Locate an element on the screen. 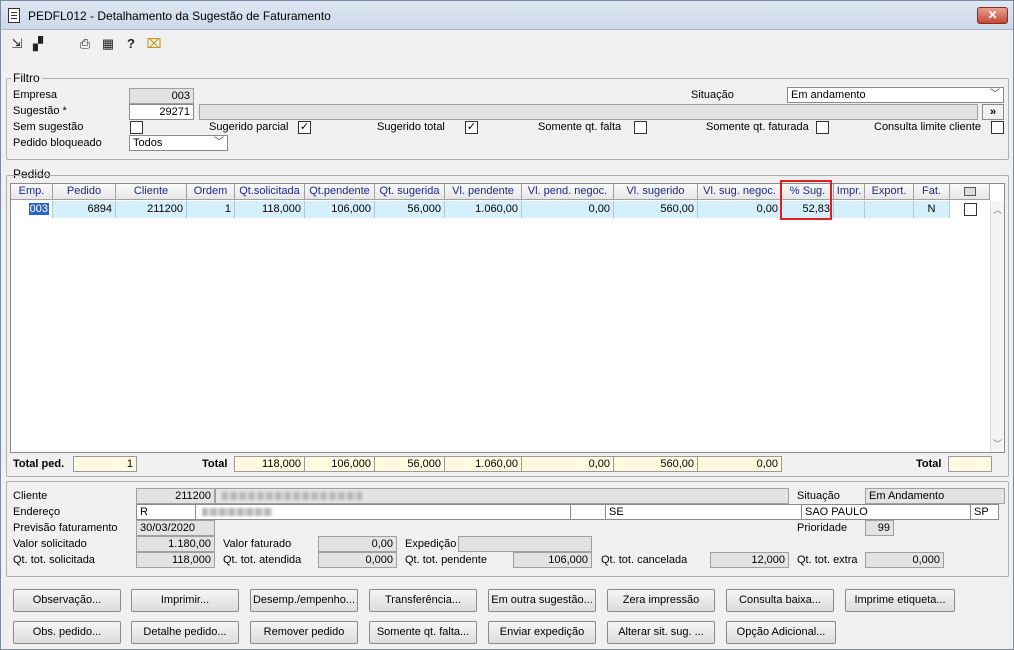 The width and height of the screenshot is (1014, 650). uf-field: SE is located at coordinates (703, 512).